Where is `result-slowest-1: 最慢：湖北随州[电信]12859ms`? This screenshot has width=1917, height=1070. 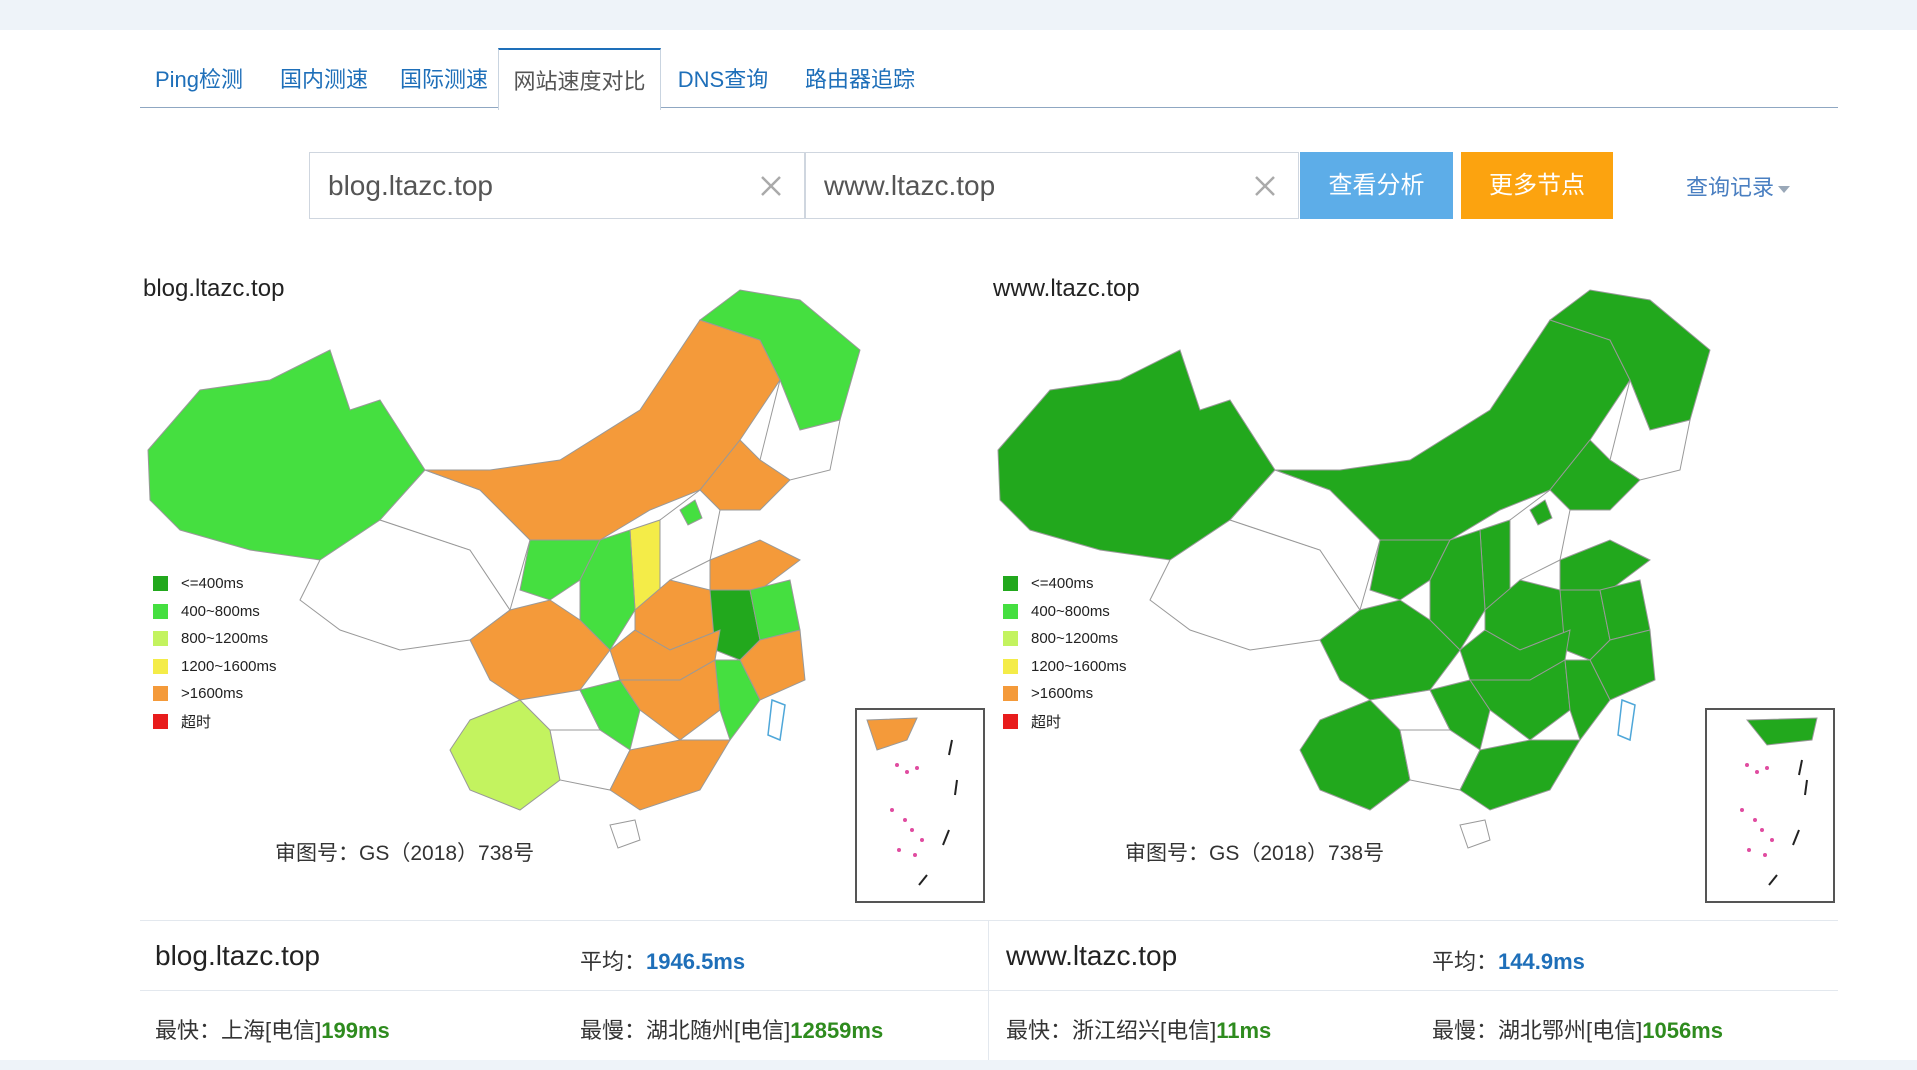
result-slowest-1: 最慢：湖北随州[电信]12859ms is located at coordinates (731, 1029).